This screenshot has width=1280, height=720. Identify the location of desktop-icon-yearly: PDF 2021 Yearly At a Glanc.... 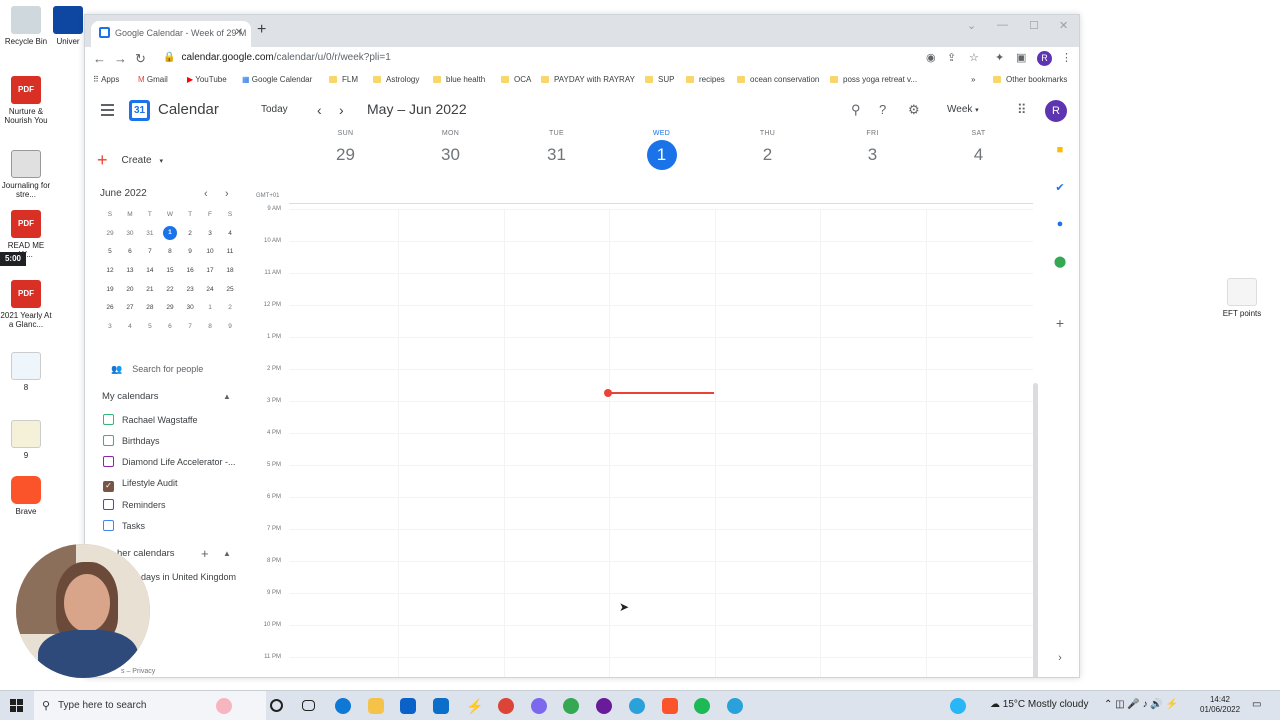
(26, 304).